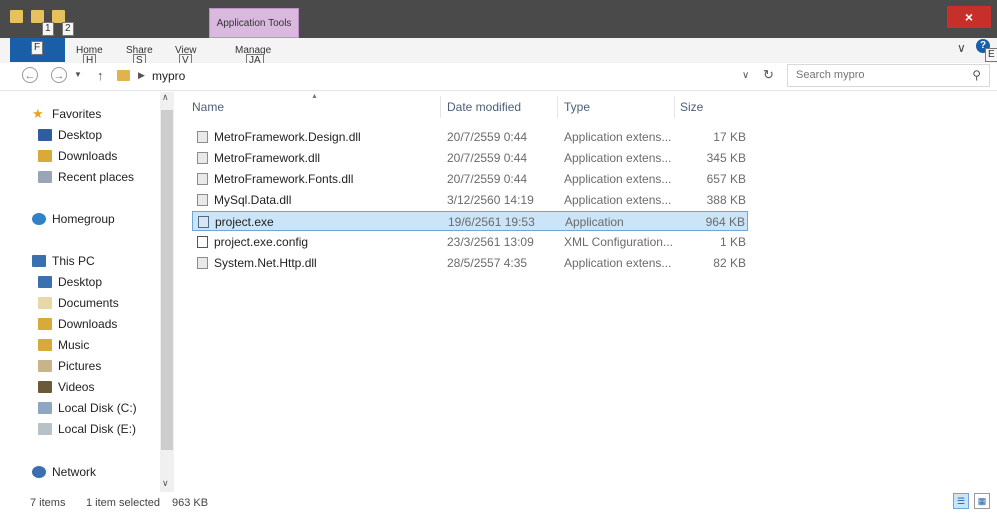  I want to click on keytip-1: 1, so click(48, 29).